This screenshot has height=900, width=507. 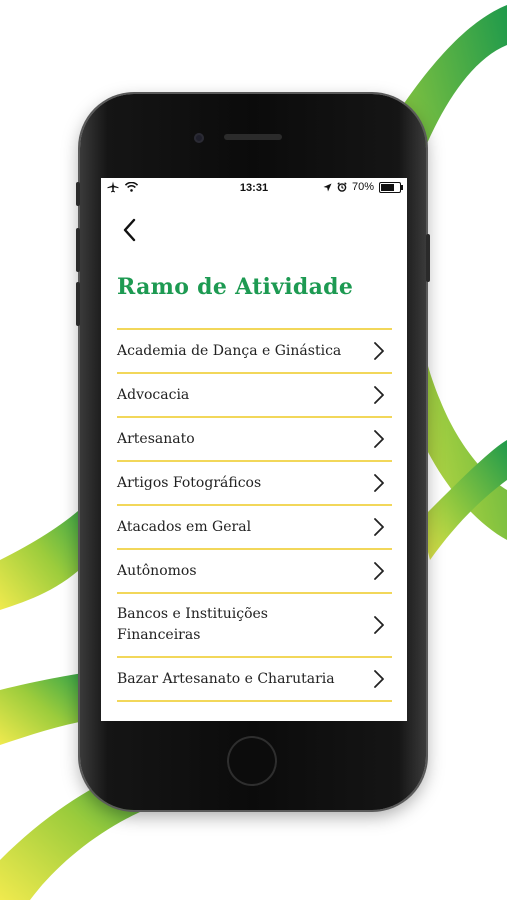 I want to click on status-bar: 13:31 70%, so click(x=254, y=188).